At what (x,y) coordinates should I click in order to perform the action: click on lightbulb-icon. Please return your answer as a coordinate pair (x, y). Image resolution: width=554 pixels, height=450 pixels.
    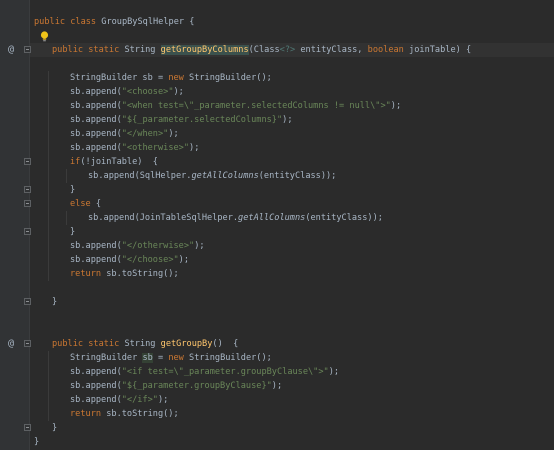
    Looking at the image, I should click on (44, 36).